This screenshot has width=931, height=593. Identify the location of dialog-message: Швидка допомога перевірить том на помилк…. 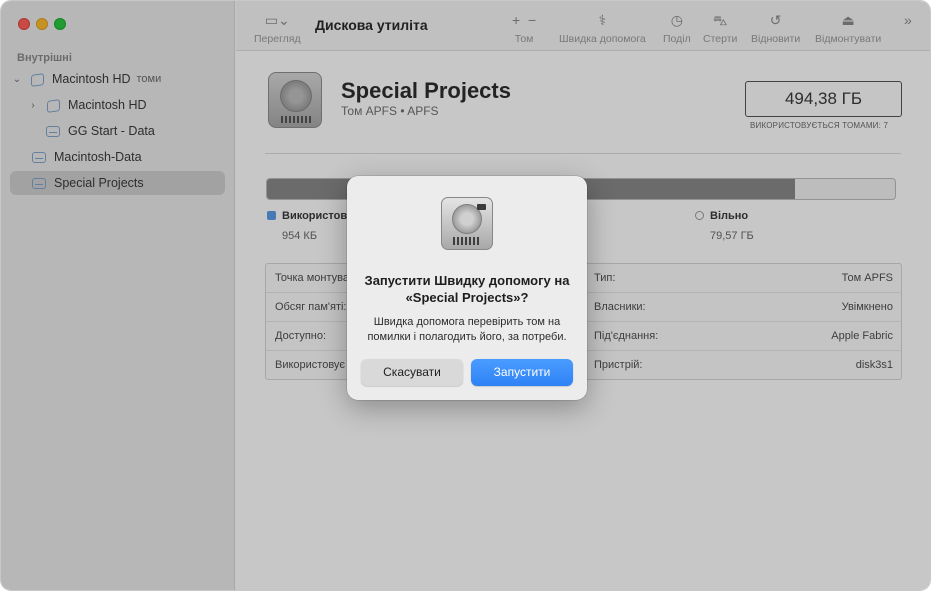
(467, 329).